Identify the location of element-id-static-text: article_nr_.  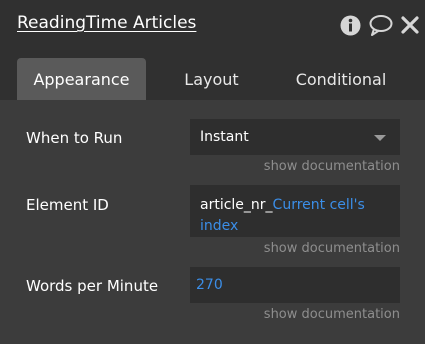
(236, 205).